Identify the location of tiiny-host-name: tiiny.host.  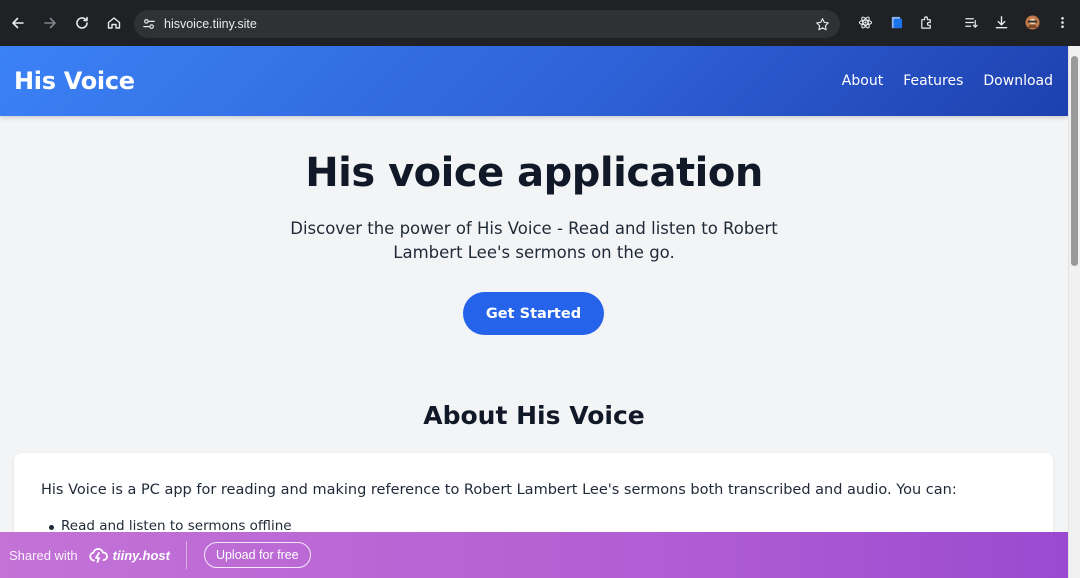
(141, 555).